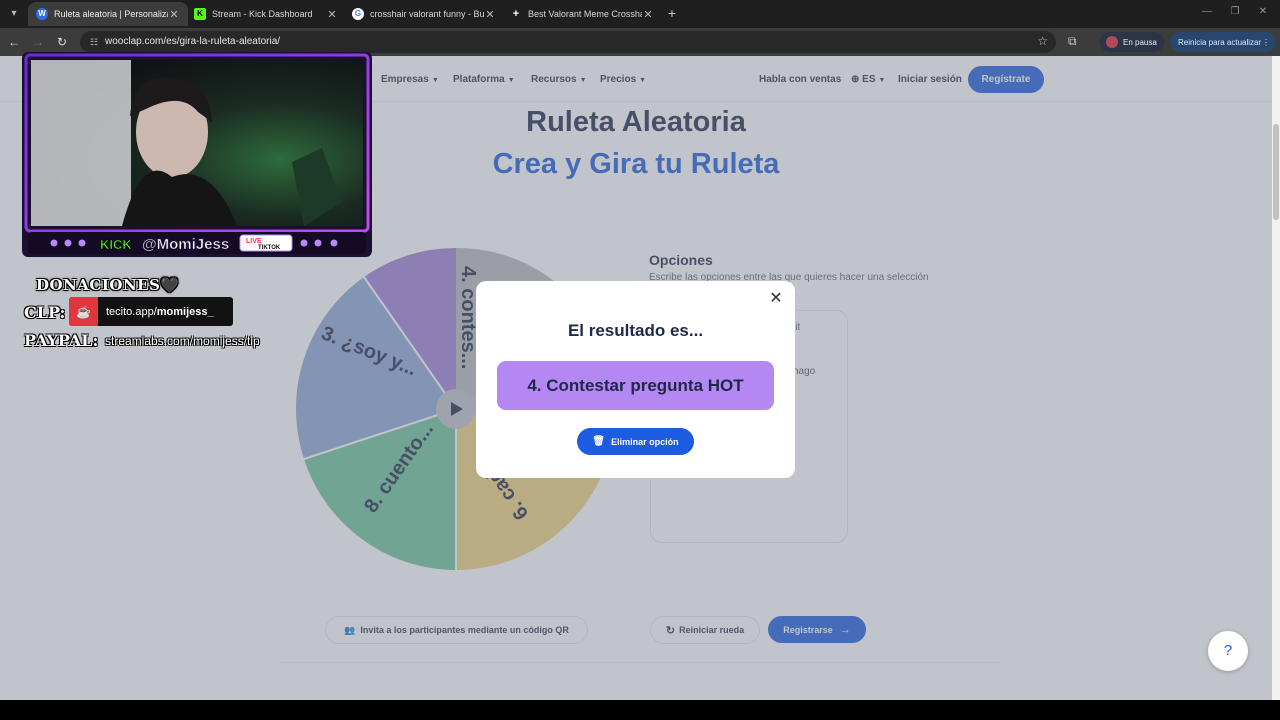 The width and height of the screenshot is (1280, 720). Describe the element at coordinates (1042, 41) in the screenshot. I see `bookmark-star-icon: ☆` at that location.